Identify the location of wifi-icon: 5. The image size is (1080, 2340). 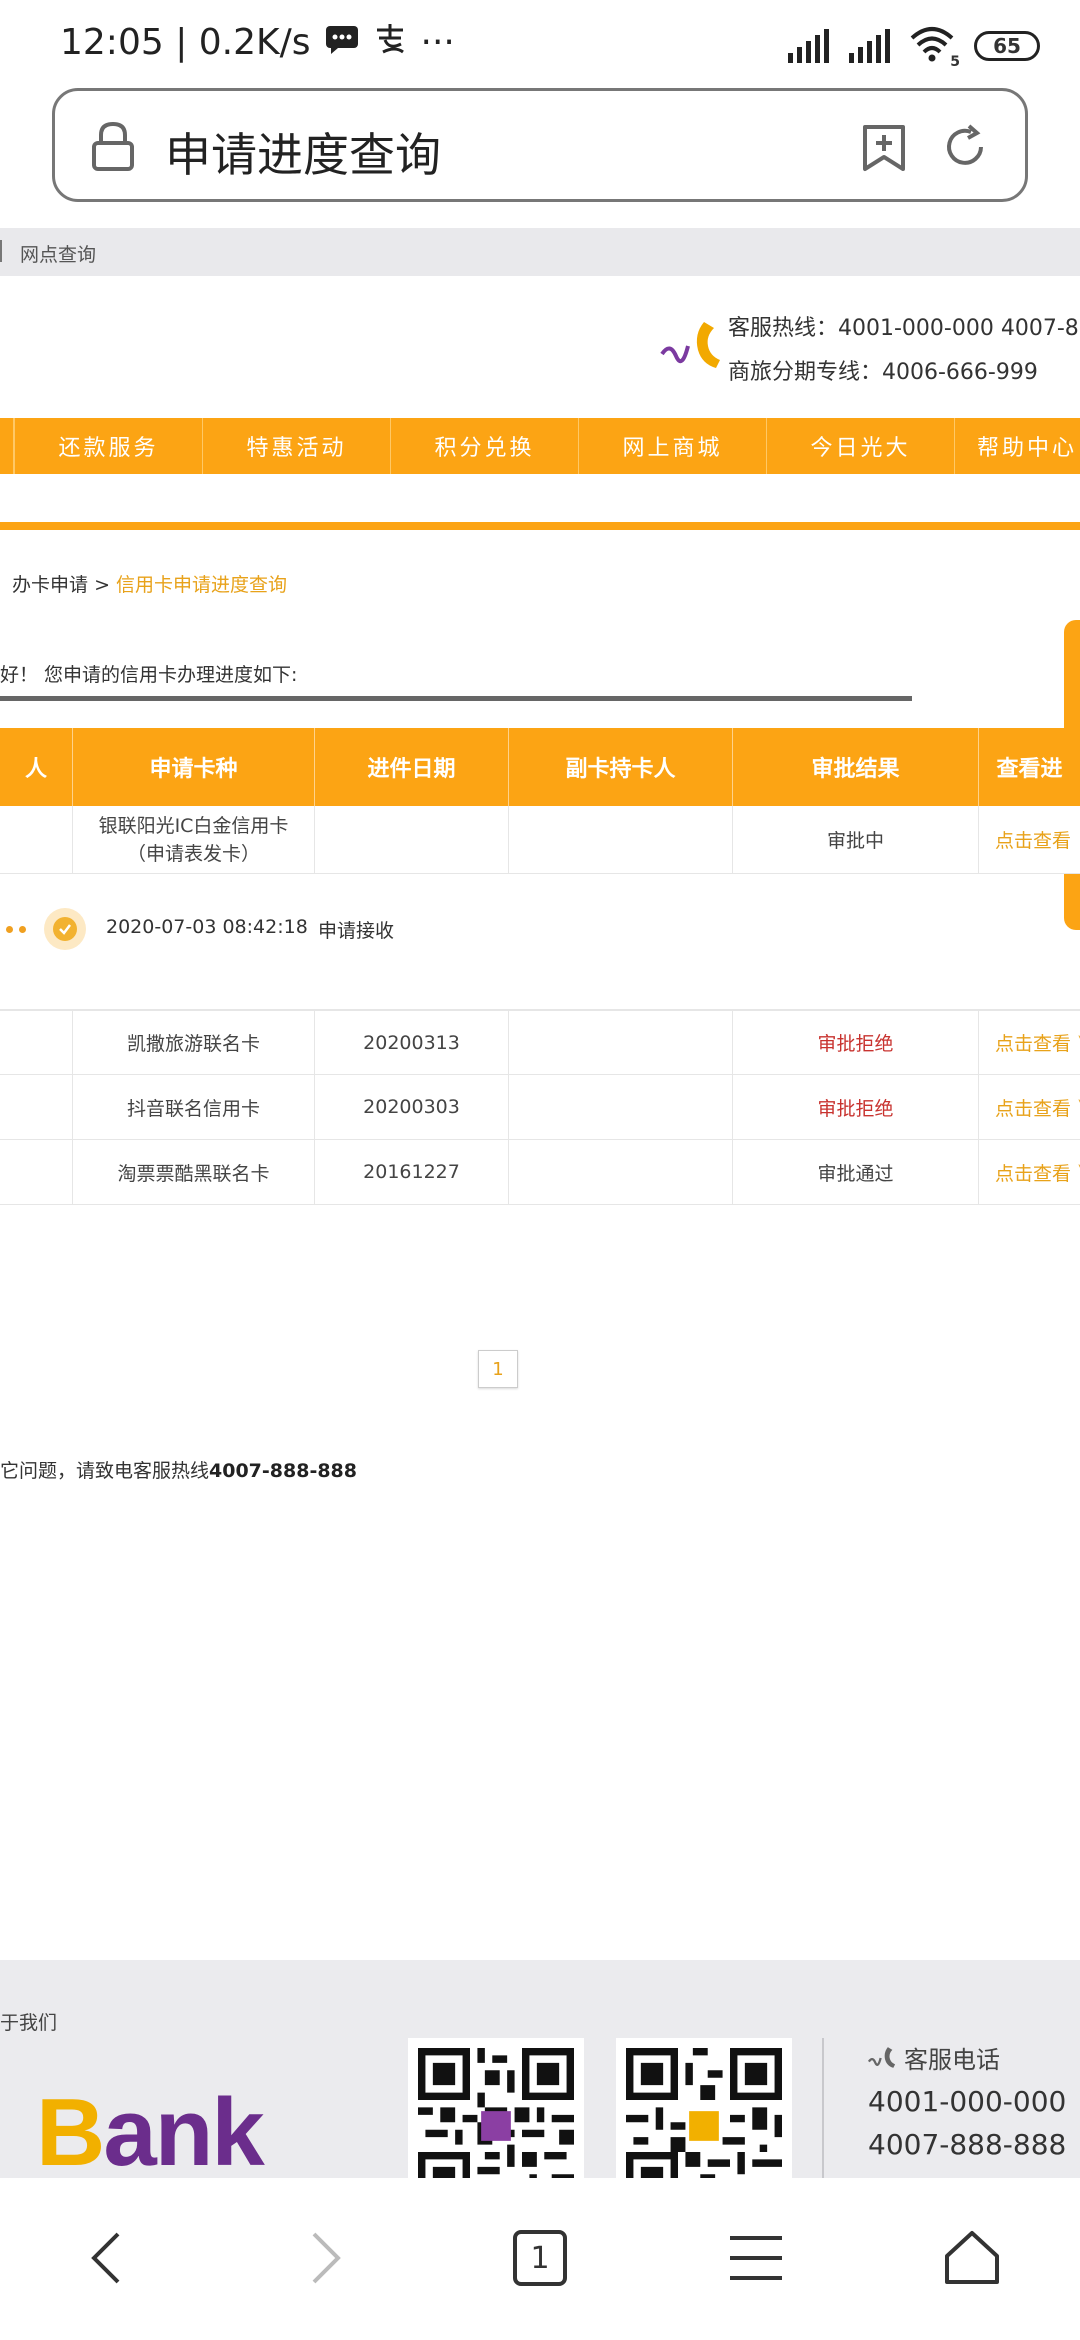
(935, 48).